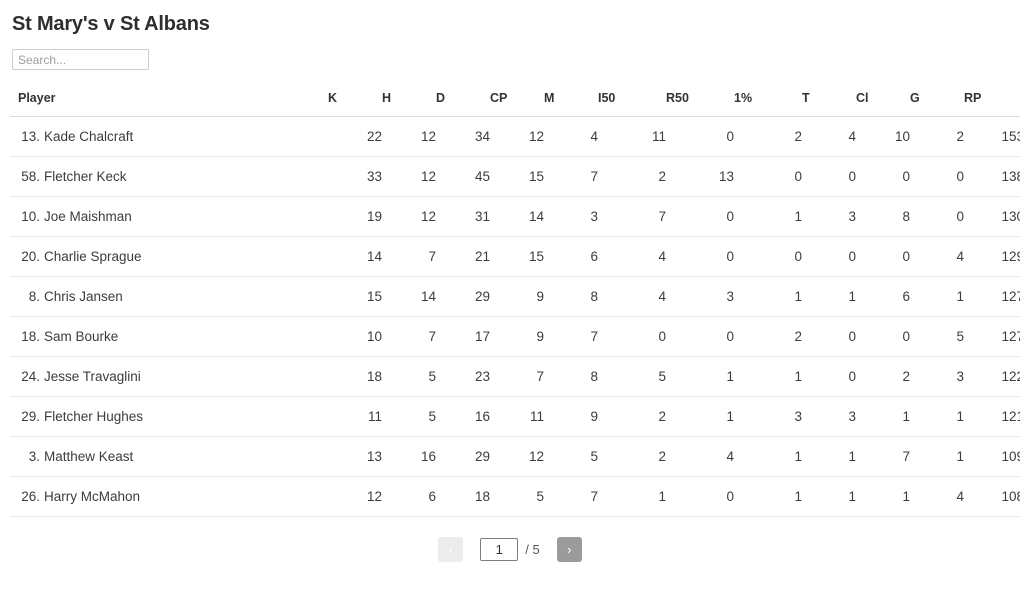 The height and width of the screenshot is (597, 1020). I want to click on stat-cell-i50: 2, so click(632, 416).